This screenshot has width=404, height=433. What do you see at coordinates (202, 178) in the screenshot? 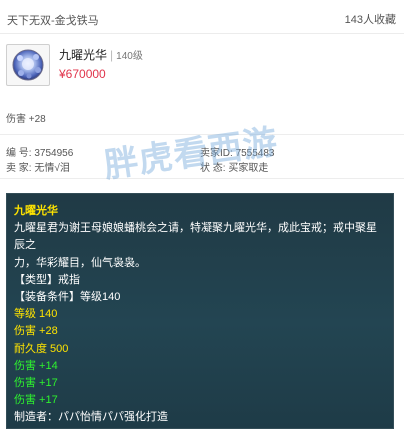
I see `divider-bottom` at bounding box center [202, 178].